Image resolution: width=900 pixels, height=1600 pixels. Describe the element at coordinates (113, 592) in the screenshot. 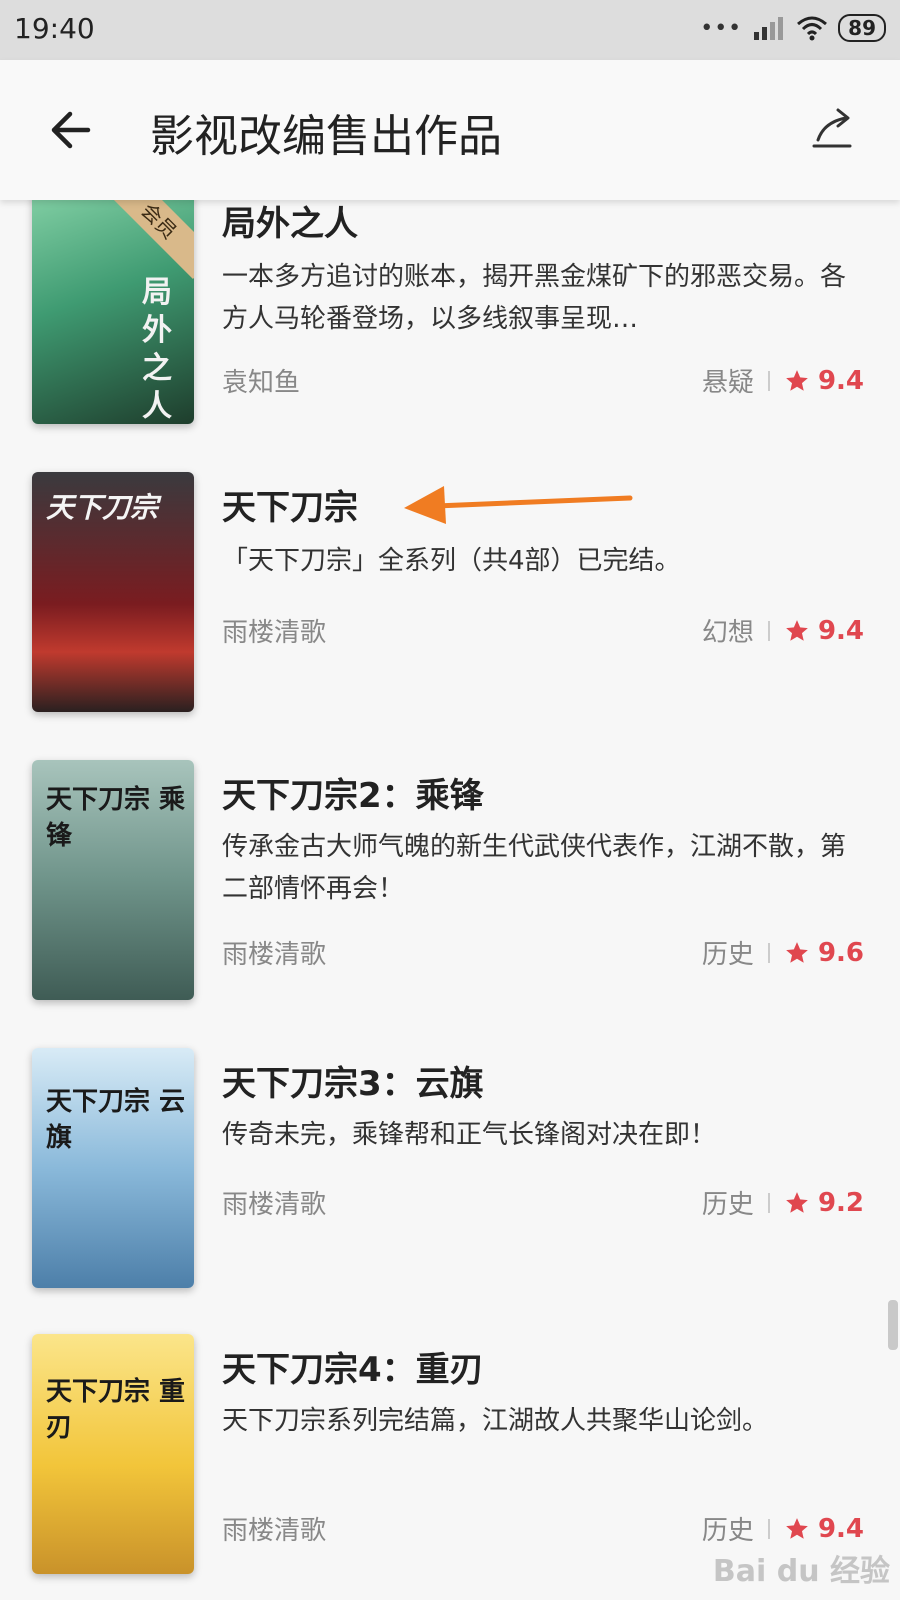

I see `book-cover: 天下刀宗` at that location.